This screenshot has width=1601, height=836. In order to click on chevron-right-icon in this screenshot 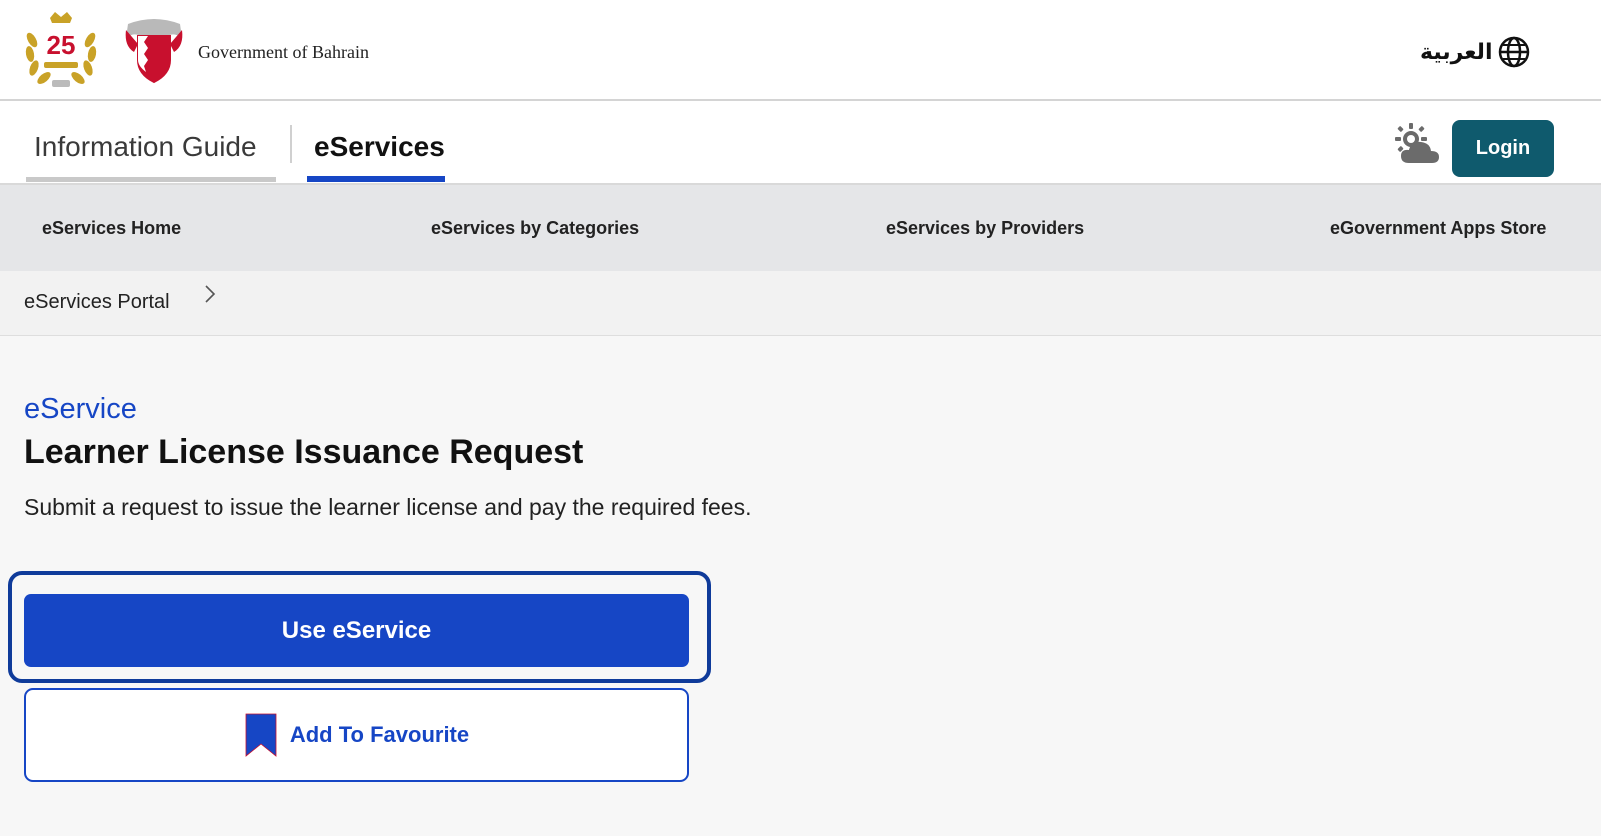, I will do `click(210, 294)`.